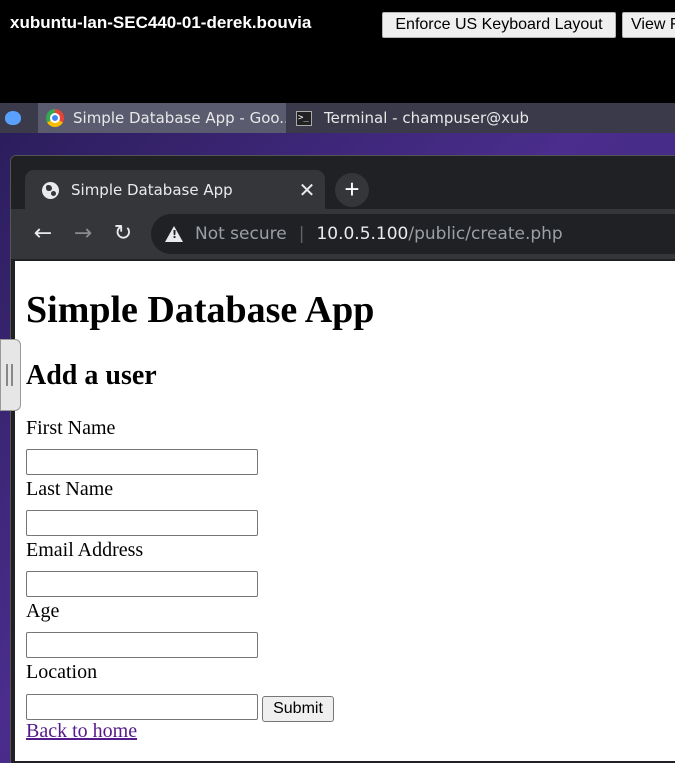  I want to click on tab-simple-database-app: Simple Database App ✕, so click(175, 190).